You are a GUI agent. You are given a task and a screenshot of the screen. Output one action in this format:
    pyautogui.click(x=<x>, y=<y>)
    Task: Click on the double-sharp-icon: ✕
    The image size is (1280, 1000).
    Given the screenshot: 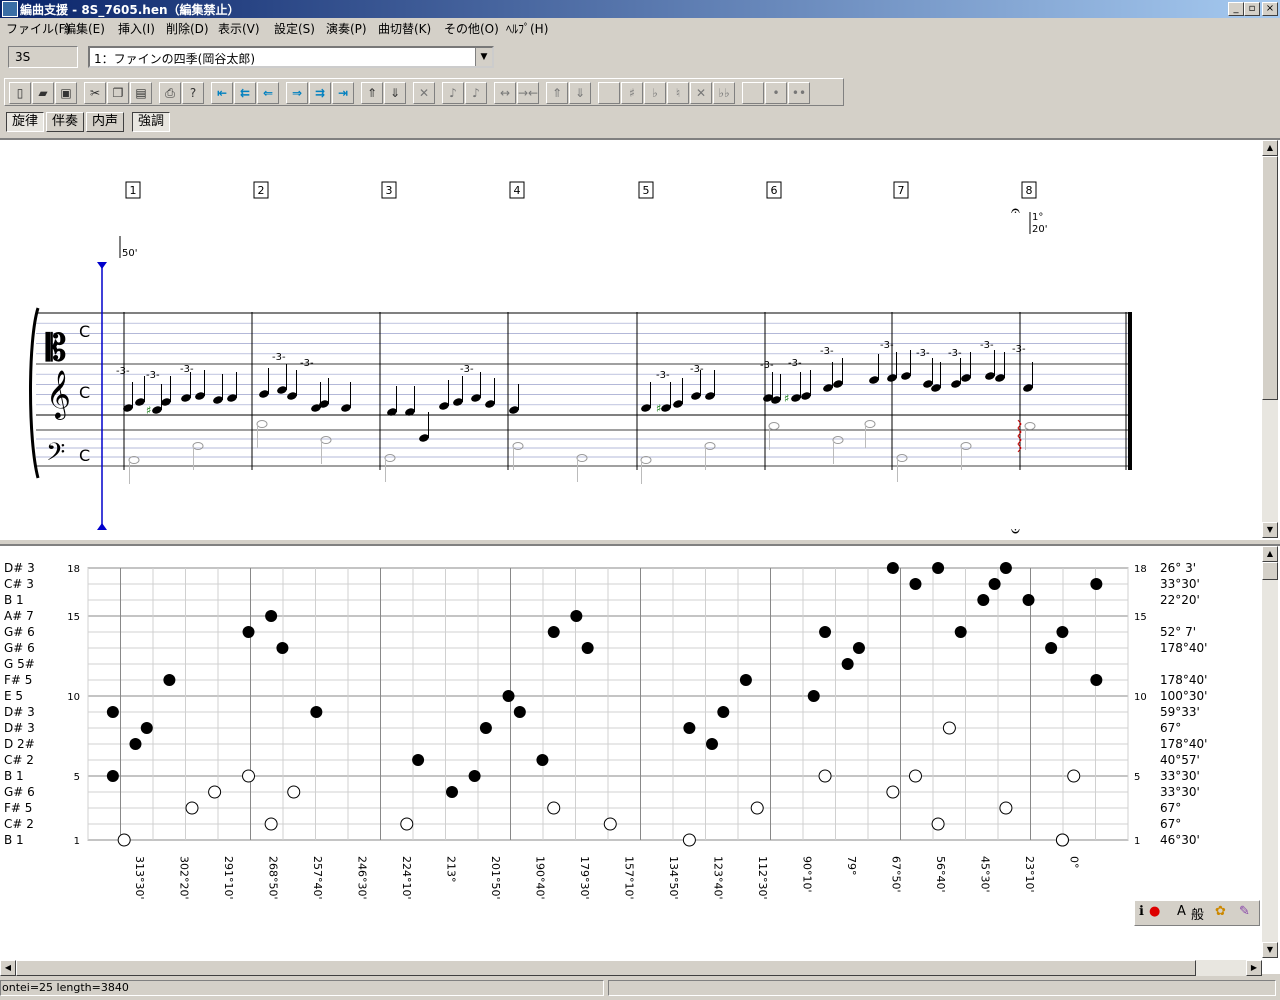 What is the action you would take?
    pyautogui.click(x=701, y=93)
    